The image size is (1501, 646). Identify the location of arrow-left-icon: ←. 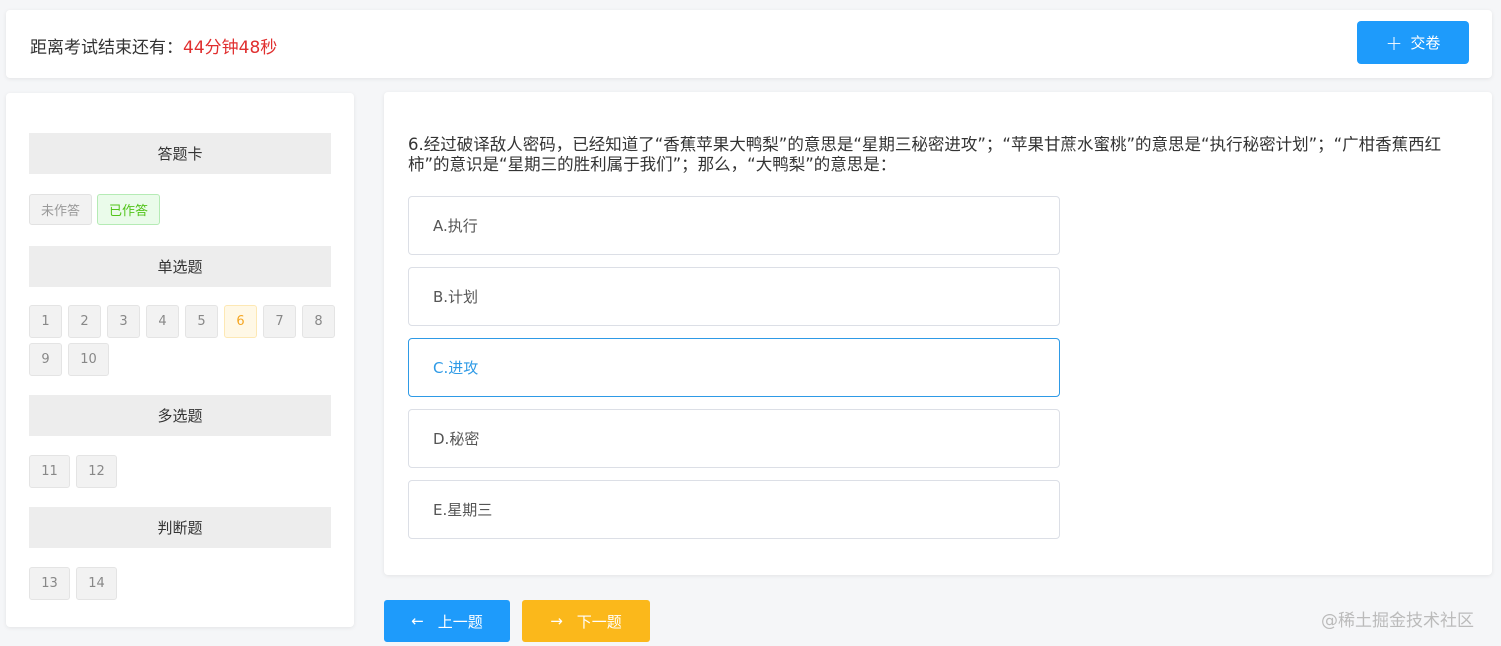
(417, 621).